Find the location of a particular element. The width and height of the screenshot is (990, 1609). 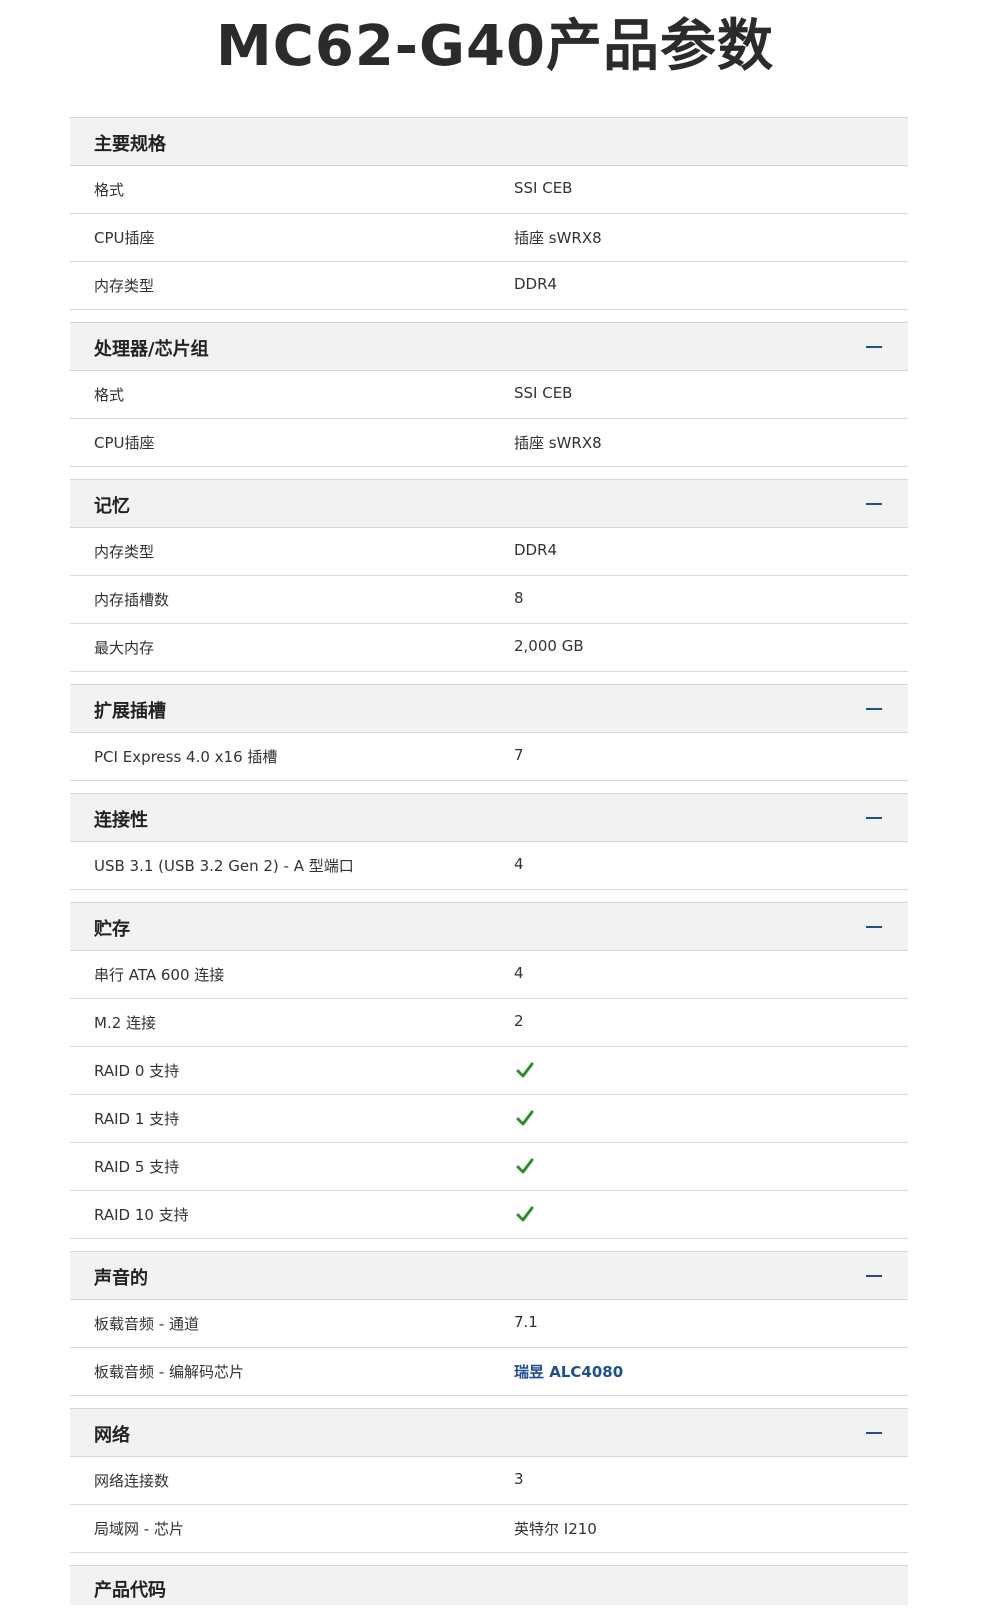

spec-value: 2,000 GB is located at coordinates (549, 646).